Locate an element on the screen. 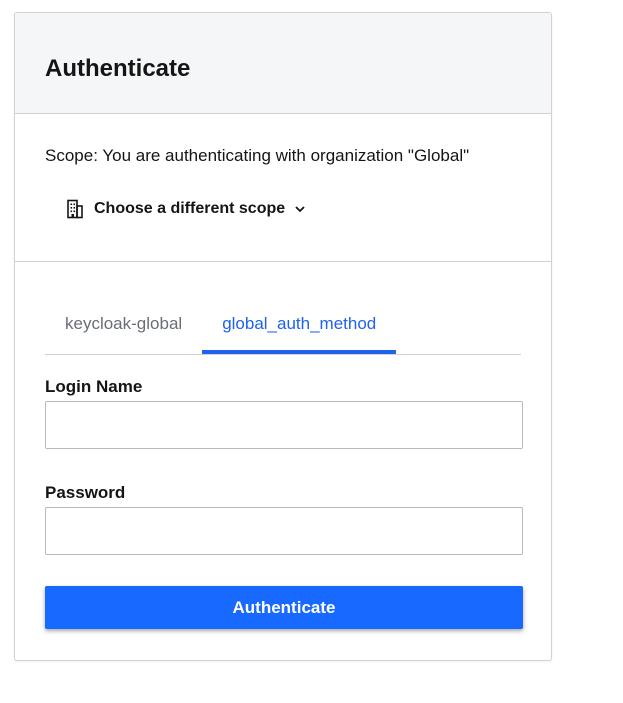 The width and height of the screenshot is (623, 703). password-input is located at coordinates (284, 531).